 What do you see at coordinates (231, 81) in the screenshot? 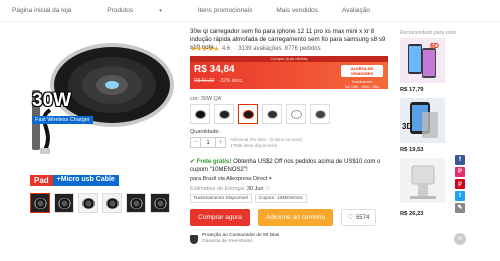
I see `discount-percent: -32% desc.` at bounding box center [231, 81].